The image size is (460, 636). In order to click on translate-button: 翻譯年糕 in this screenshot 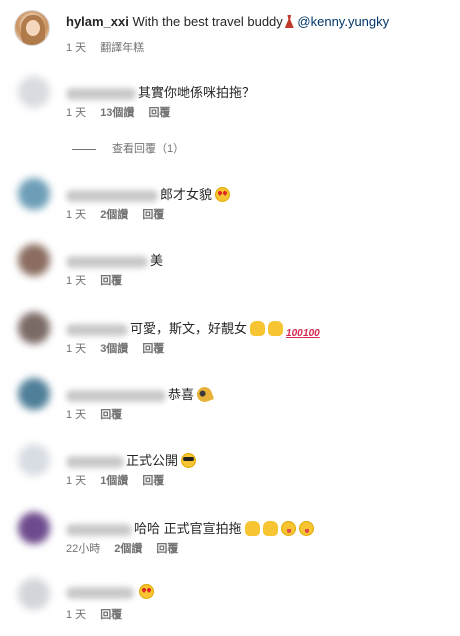, I will do `click(122, 48)`.